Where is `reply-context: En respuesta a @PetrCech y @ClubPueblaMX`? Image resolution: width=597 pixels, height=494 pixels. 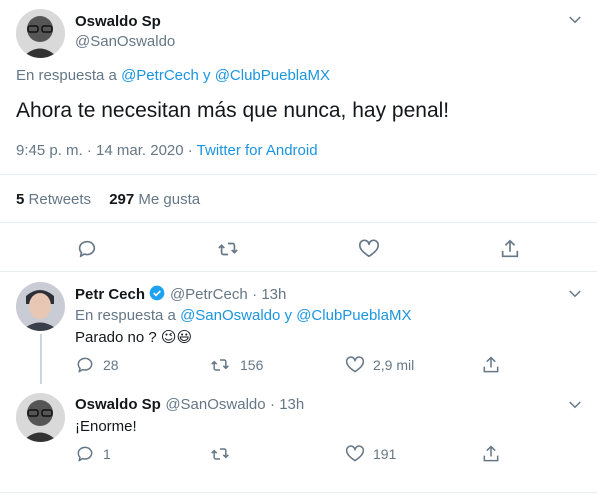
reply-context: En respuesta a @PetrCech y @ClubPueblaMX is located at coordinates (173, 75).